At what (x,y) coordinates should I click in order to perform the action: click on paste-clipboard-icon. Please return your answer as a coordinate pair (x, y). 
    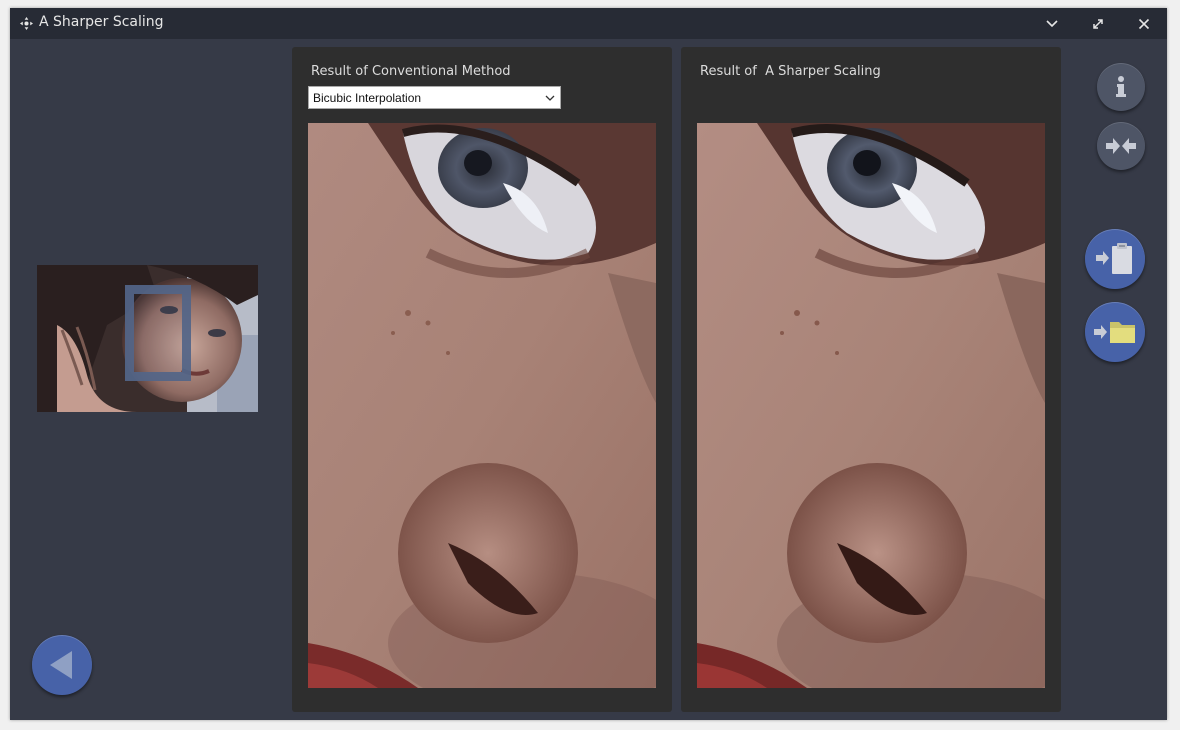
    Looking at the image, I should click on (1114, 258).